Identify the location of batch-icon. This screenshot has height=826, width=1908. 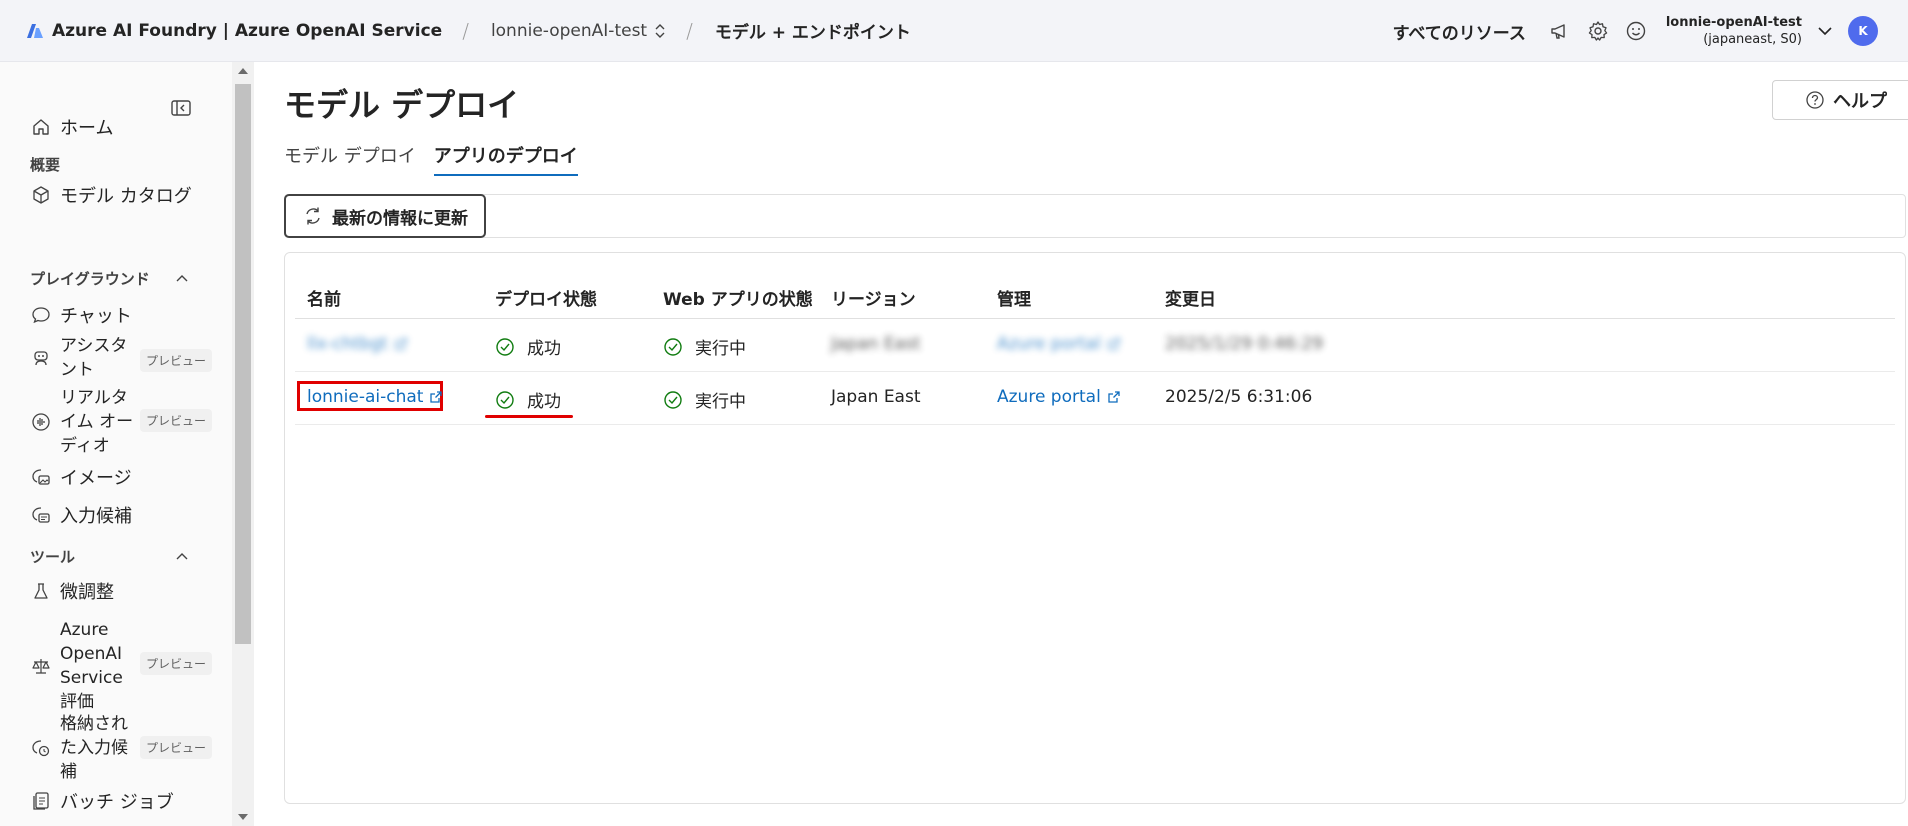
(41, 801).